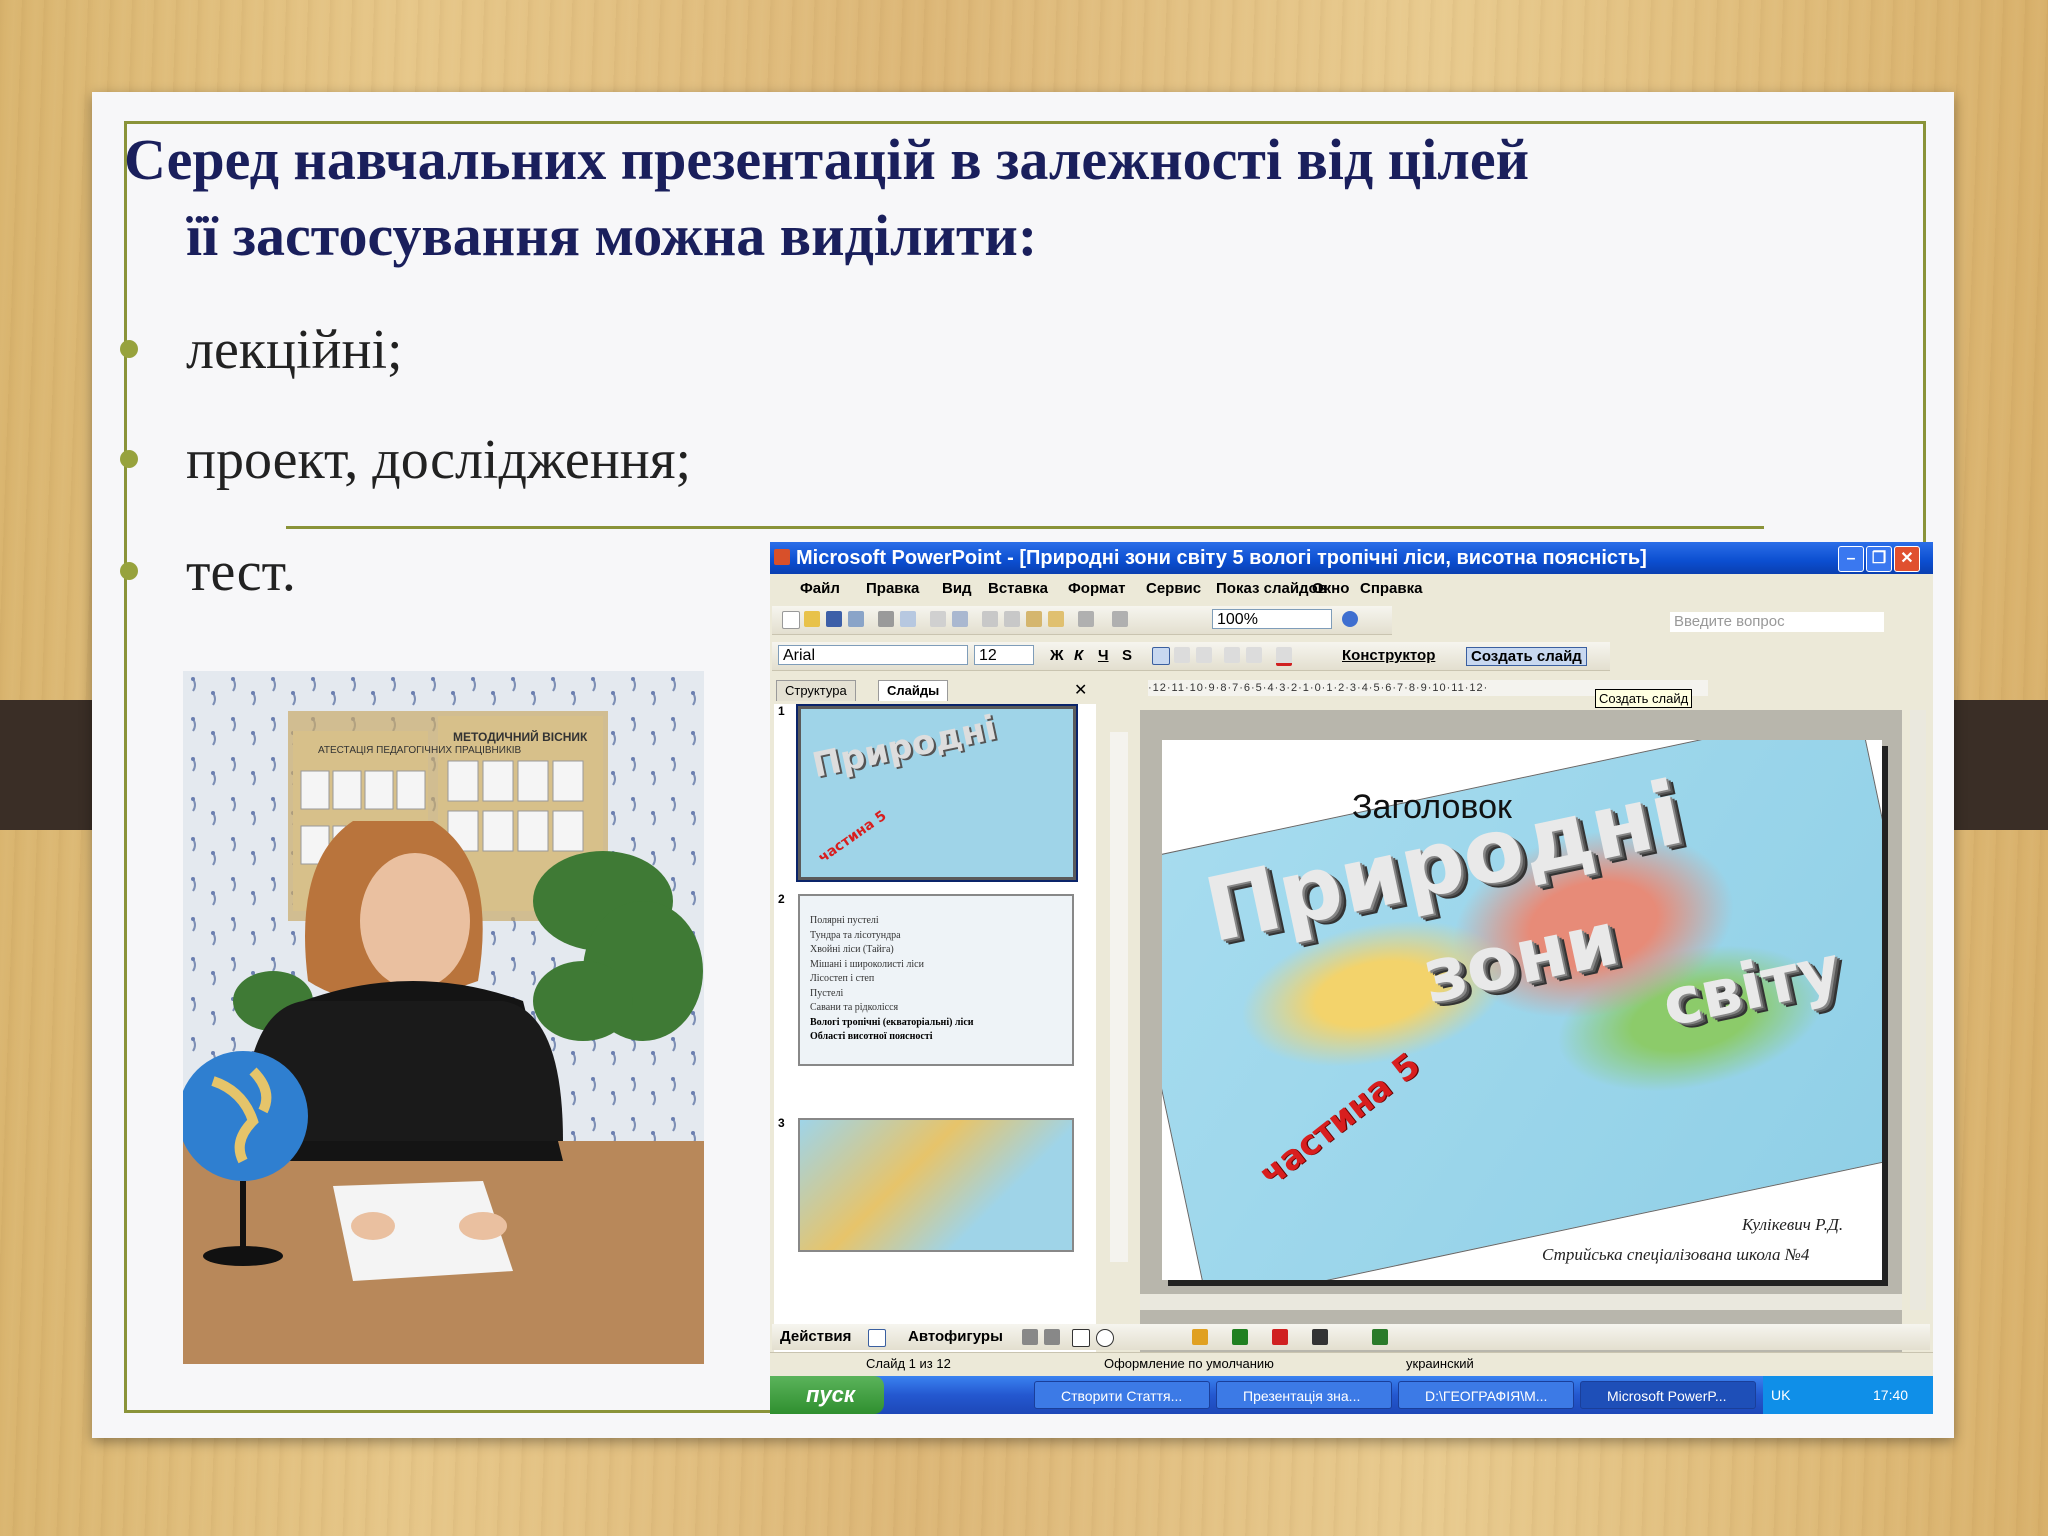 The width and height of the screenshot is (2048, 1536). Describe the element at coordinates (1127, 655) in the screenshot. I see `shadow-button: S` at that location.